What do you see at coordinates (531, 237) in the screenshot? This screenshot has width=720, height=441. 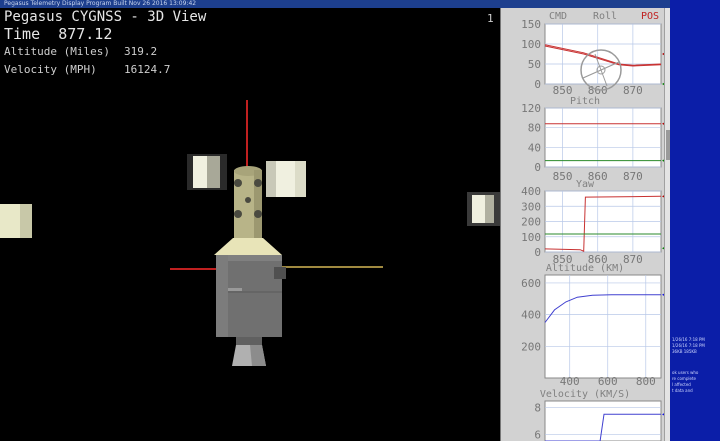 I see `yaw-y-tick: 100` at bounding box center [531, 237].